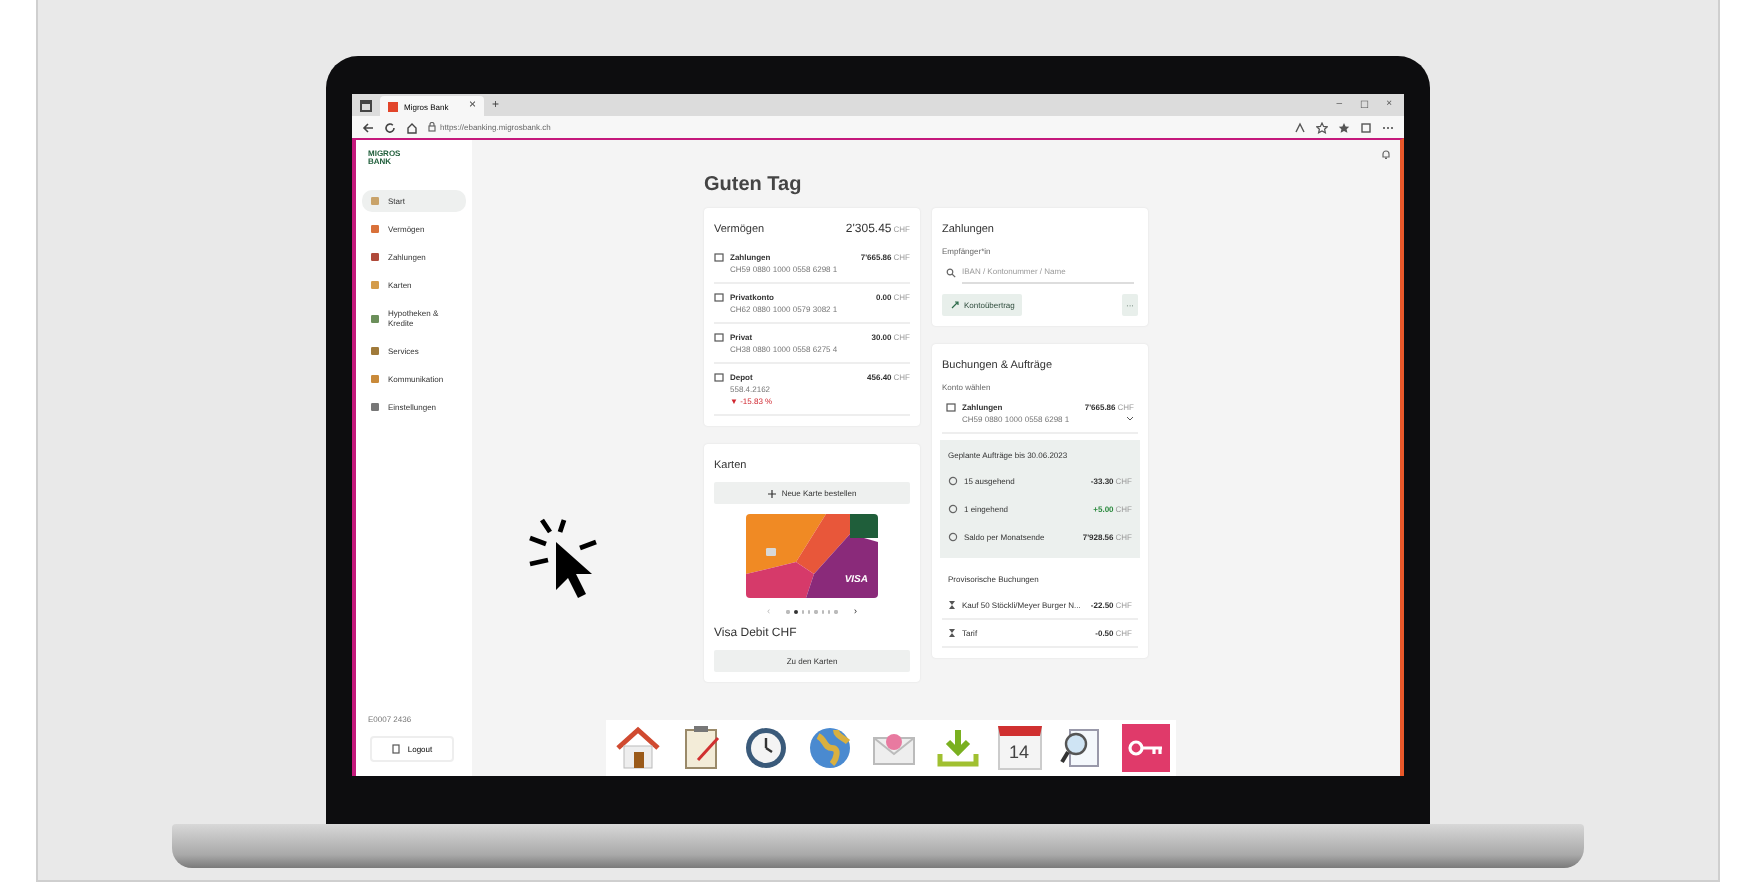 The width and height of the screenshot is (1756, 886). Describe the element at coordinates (957, 748) in the screenshot. I see `download-icon` at that location.